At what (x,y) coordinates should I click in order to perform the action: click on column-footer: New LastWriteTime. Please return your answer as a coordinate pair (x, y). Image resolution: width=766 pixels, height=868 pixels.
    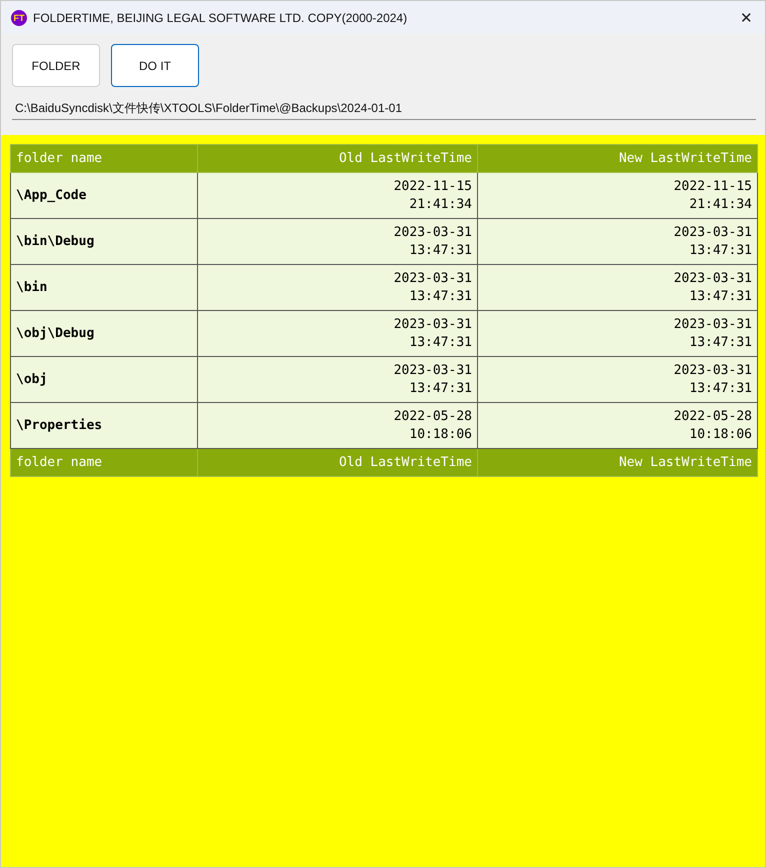
    Looking at the image, I should click on (618, 462).